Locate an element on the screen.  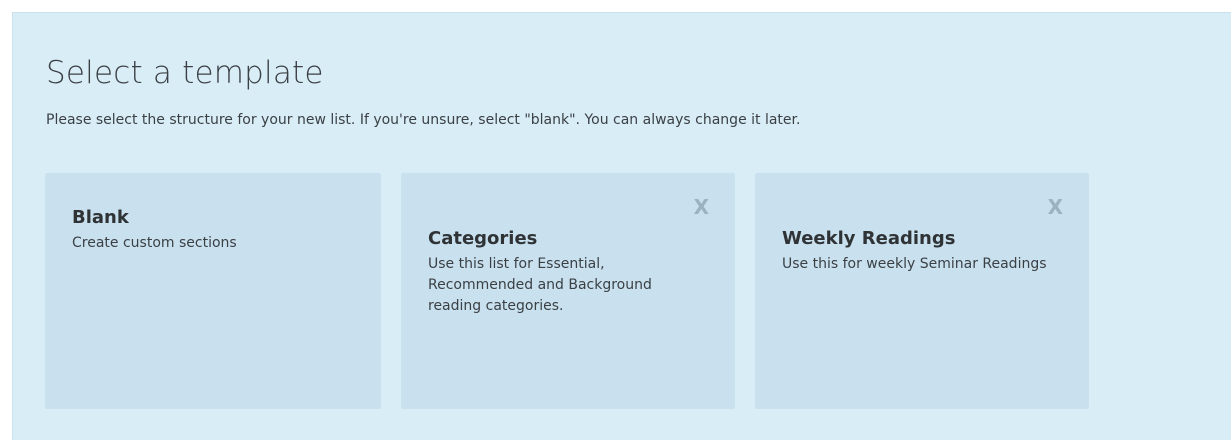
template-description: Use this for weekly Seminar Readings is located at coordinates (914, 264).